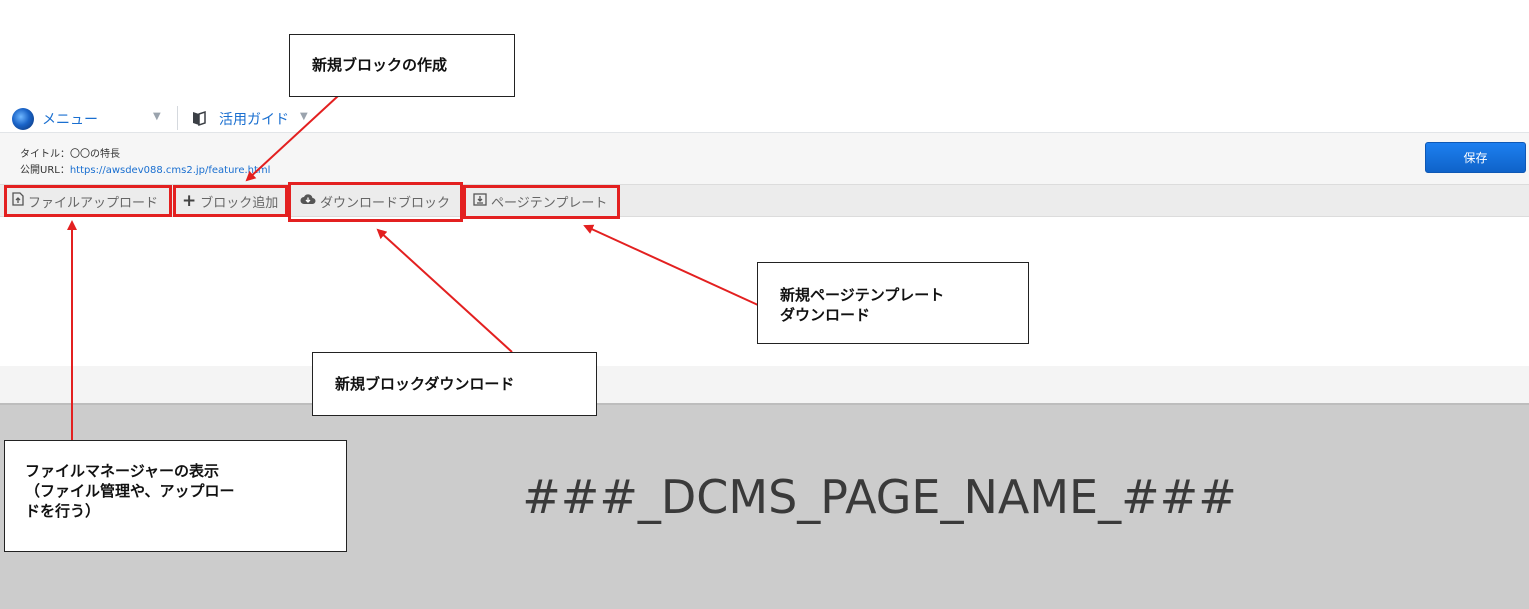  I want to click on callout-file-manager-line2: （ファイル管理や、アップロー, so click(130, 491).